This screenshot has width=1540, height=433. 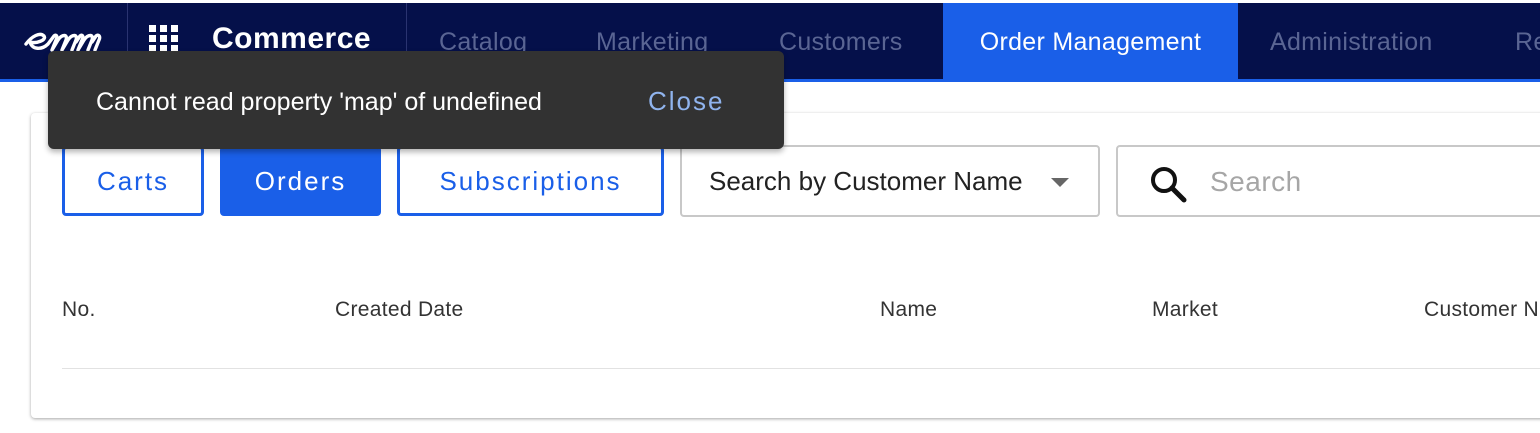 What do you see at coordinates (801, 368) in the screenshot?
I see `table-header-divider` at bounding box center [801, 368].